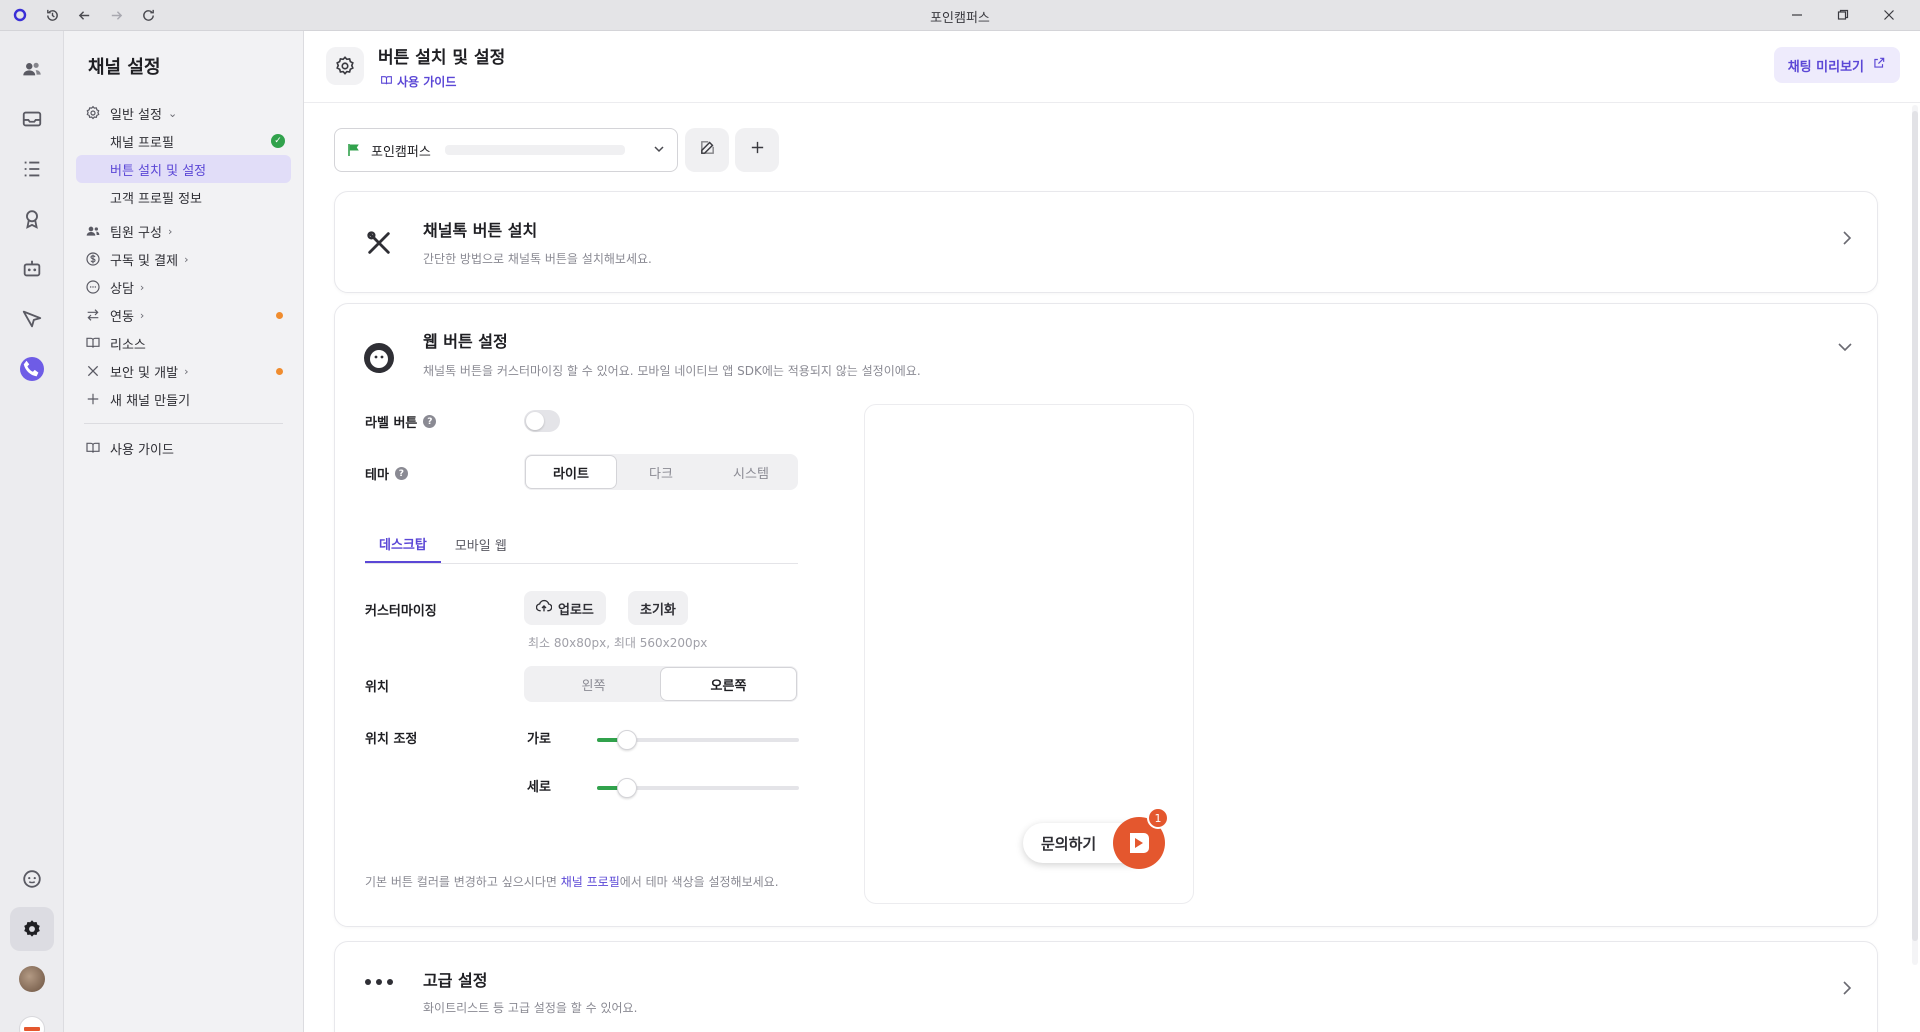 This screenshot has height=1032, width=1920. What do you see at coordinates (142, 450) in the screenshot?
I see `sidebar-item-label: 사용 가이드` at bounding box center [142, 450].